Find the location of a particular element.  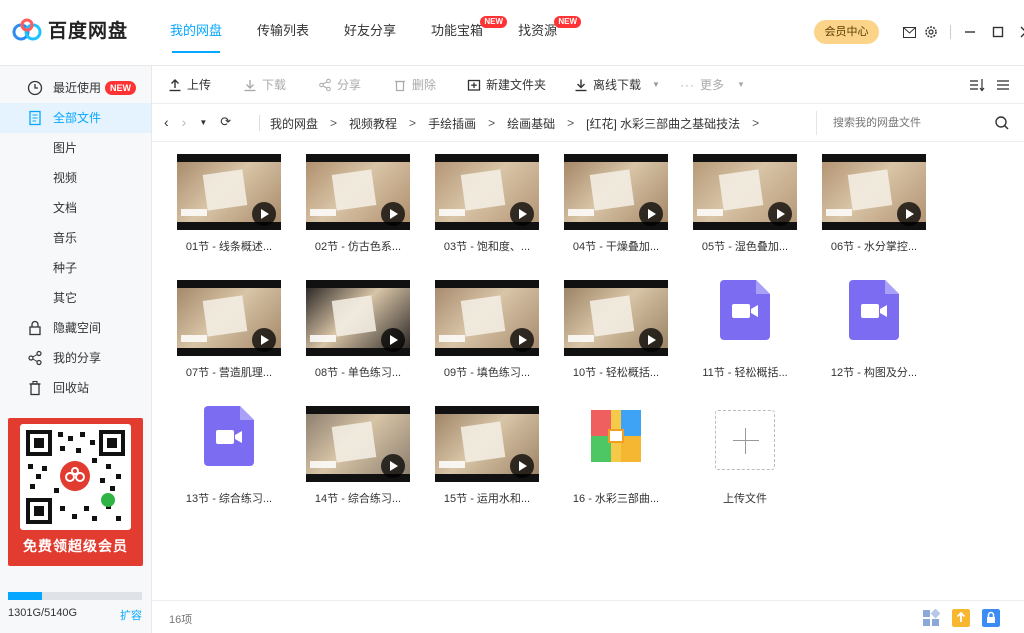

tab-label: 功能宝箱 is located at coordinates (457, 30).